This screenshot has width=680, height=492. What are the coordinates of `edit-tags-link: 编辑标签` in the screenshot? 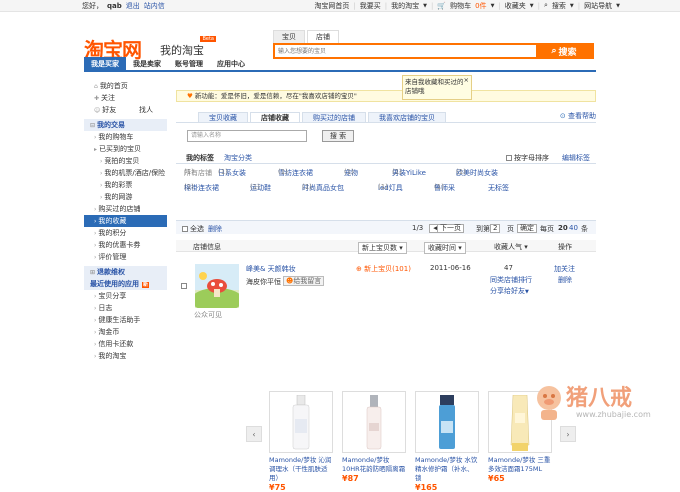 It's located at (576, 158).